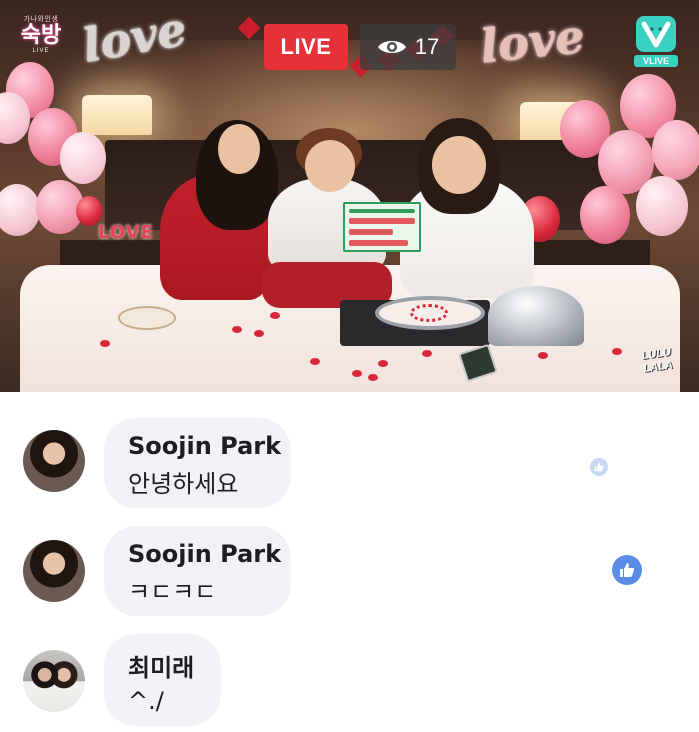  Describe the element at coordinates (41, 51) in the screenshot. I see `channel-logo-tag: LIVE` at that location.